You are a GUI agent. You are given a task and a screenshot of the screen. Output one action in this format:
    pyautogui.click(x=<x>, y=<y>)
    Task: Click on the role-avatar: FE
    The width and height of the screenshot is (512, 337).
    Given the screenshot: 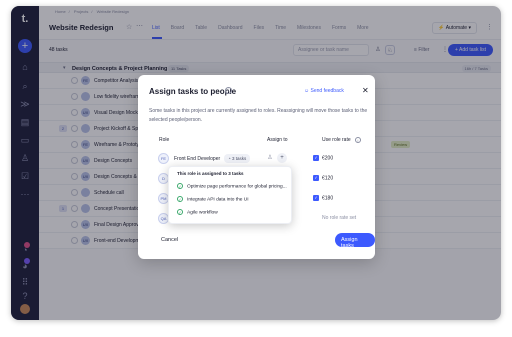 What is the action you would take?
    pyautogui.click(x=163, y=158)
    